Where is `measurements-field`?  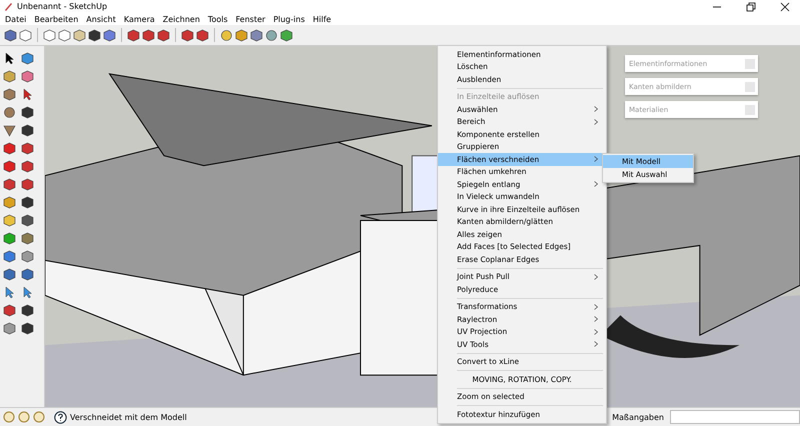 measurements-field is located at coordinates (735, 417).